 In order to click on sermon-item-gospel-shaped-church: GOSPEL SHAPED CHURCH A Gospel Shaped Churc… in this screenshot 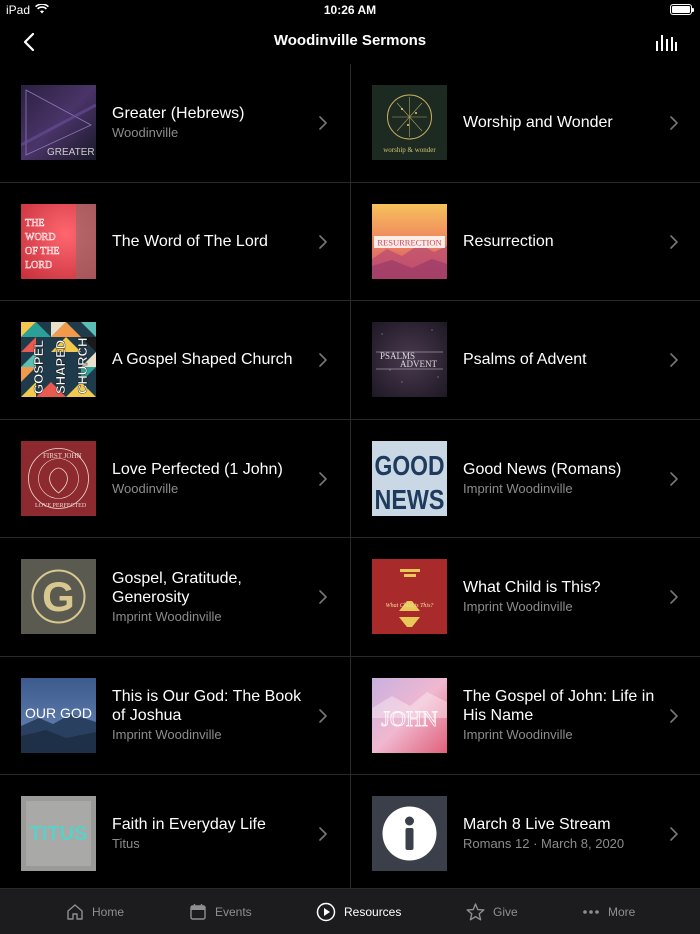, I will do `click(175, 360)`.